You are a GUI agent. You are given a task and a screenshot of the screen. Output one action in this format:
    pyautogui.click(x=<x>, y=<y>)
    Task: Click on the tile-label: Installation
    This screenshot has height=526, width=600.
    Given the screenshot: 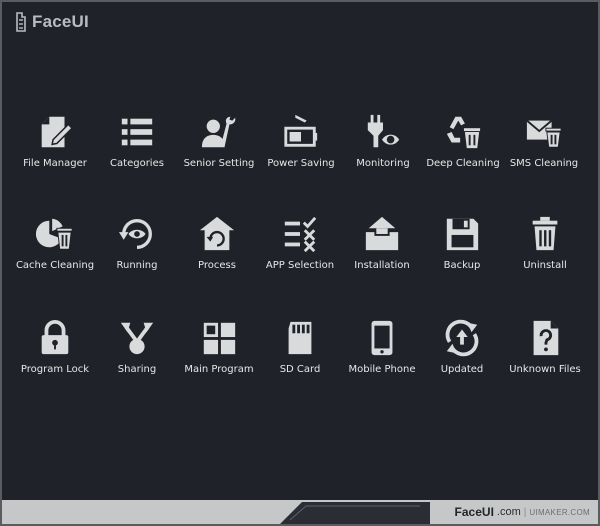 What is the action you would take?
    pyautogui.click(x=382, y=265)
    